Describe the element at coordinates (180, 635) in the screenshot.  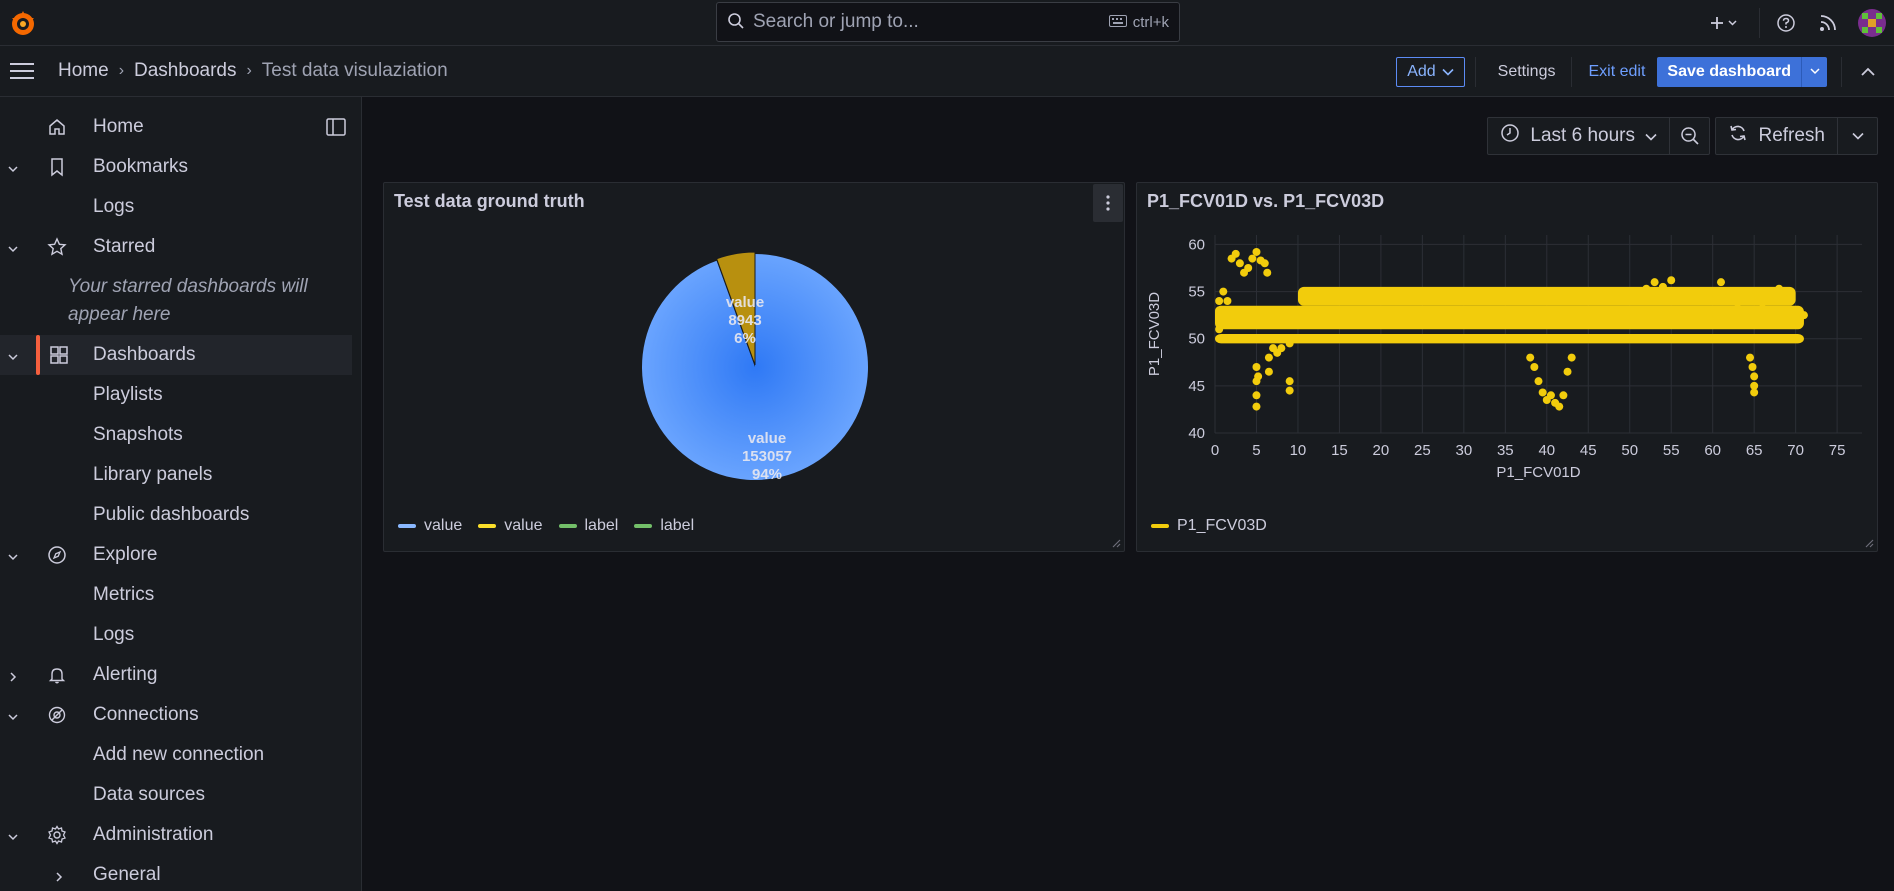
I see `sidebar-item-explore-logs: Logs` at that location.